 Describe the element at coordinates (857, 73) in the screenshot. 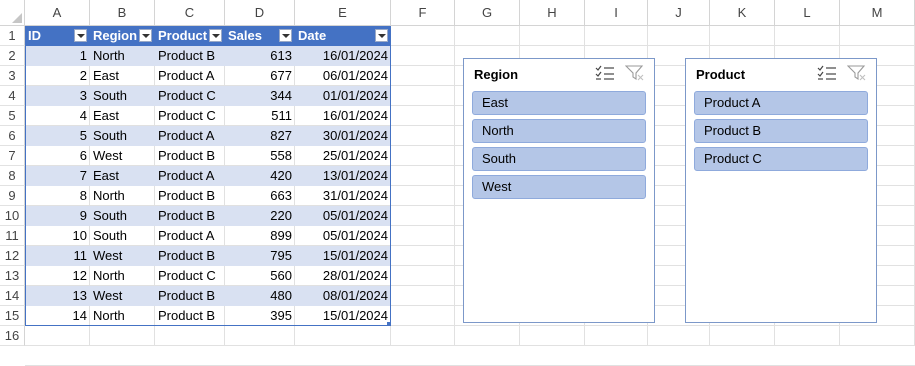

I see `clear-filter-icon` at that location.